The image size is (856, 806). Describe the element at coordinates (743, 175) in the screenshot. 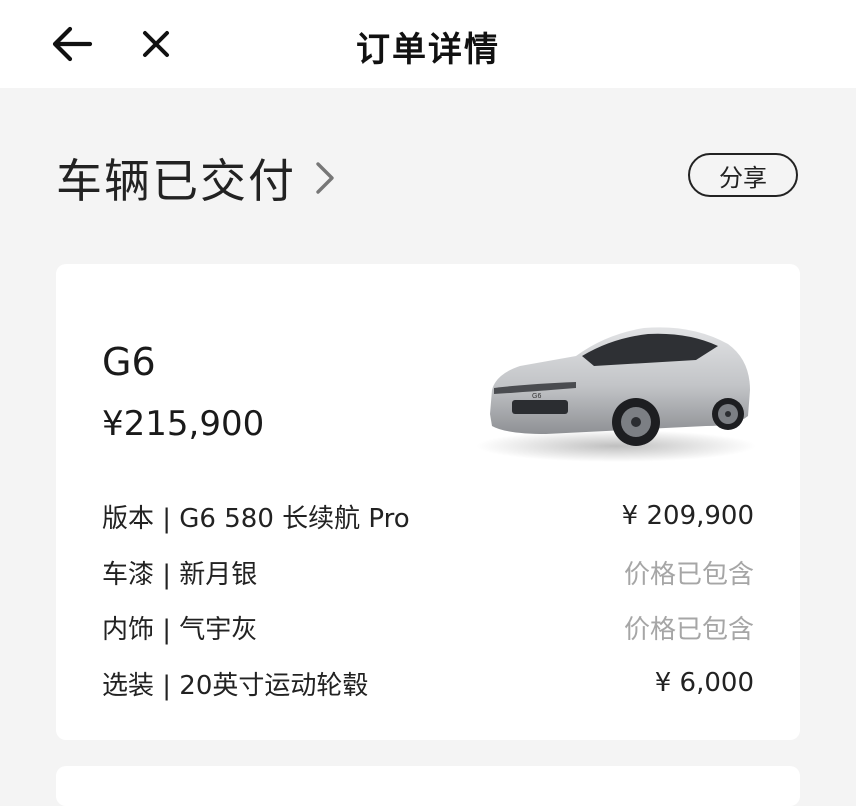

I see `share-button: 分享` at that location.